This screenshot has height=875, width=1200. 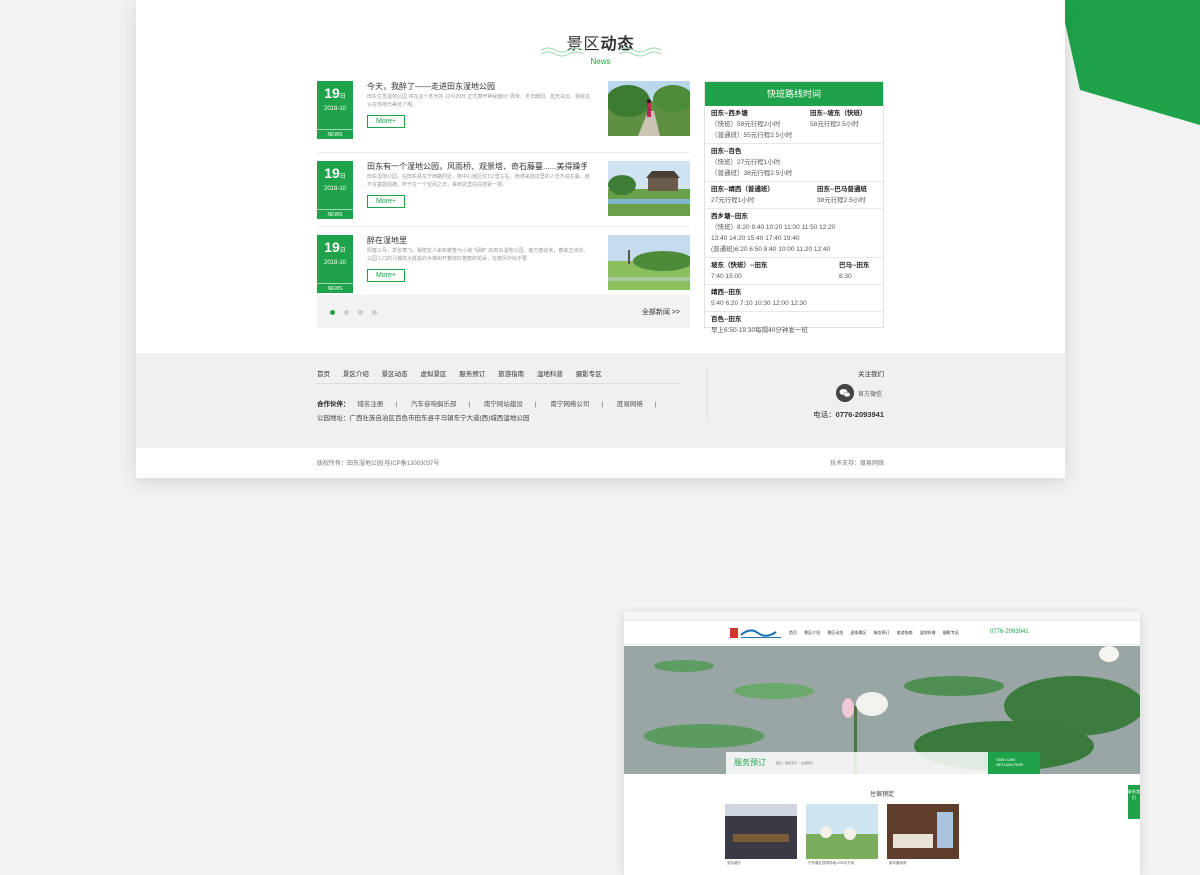 What do you see at coordinates (433, 374) in the screenshot?
I see `footer-nav-item: 虚拟景区` at bounding box center [433, 374].